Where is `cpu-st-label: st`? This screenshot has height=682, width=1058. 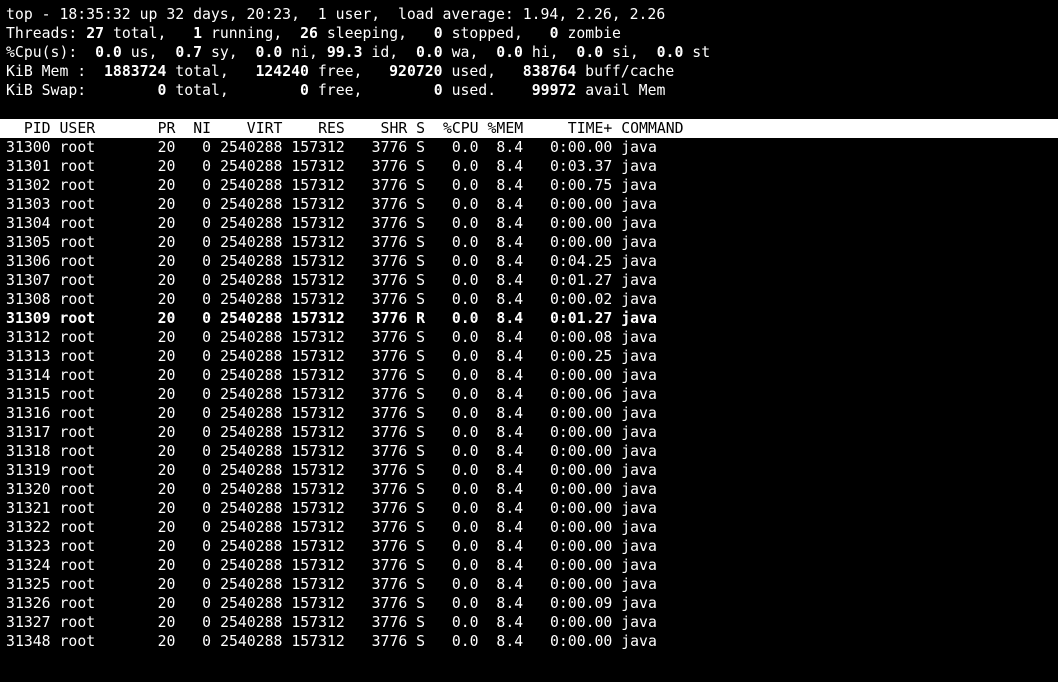 cpu-st-label: st is located at coordinates (701, 52).